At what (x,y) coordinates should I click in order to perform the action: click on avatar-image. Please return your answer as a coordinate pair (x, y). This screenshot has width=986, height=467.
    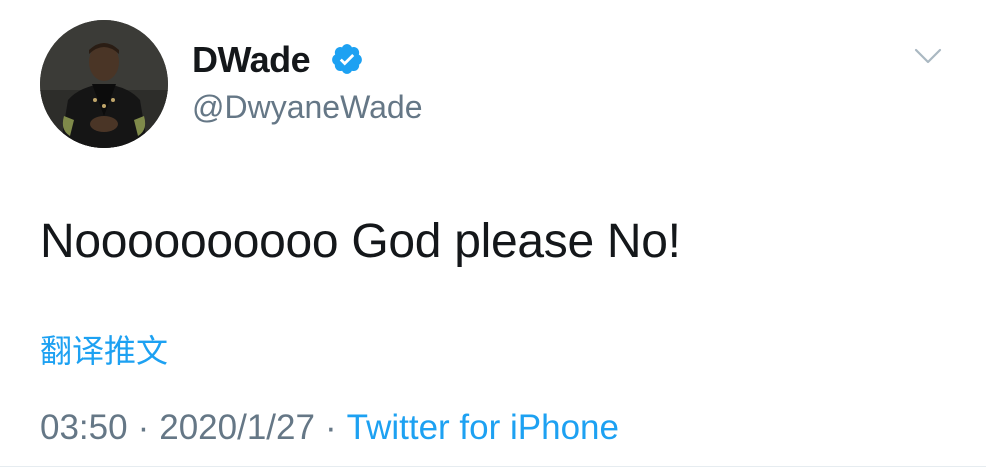
    Looking at the image, I should click on (104, 84).